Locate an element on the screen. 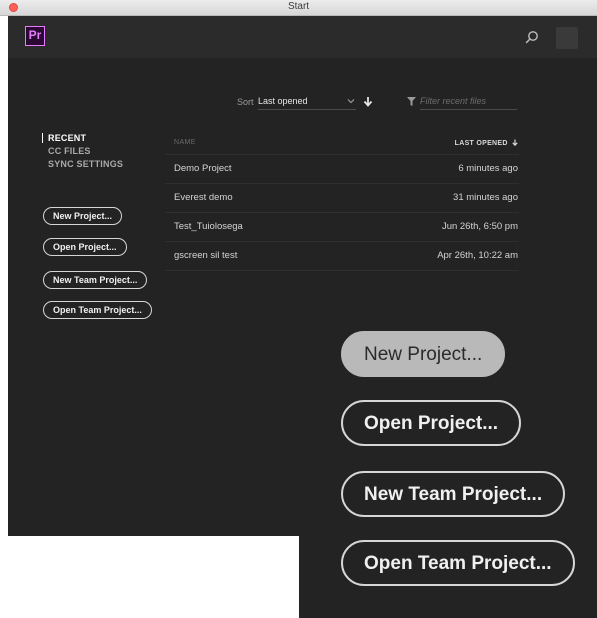  table-row: Everest demo 31 minutes ago is located at coordinates (342, 198).